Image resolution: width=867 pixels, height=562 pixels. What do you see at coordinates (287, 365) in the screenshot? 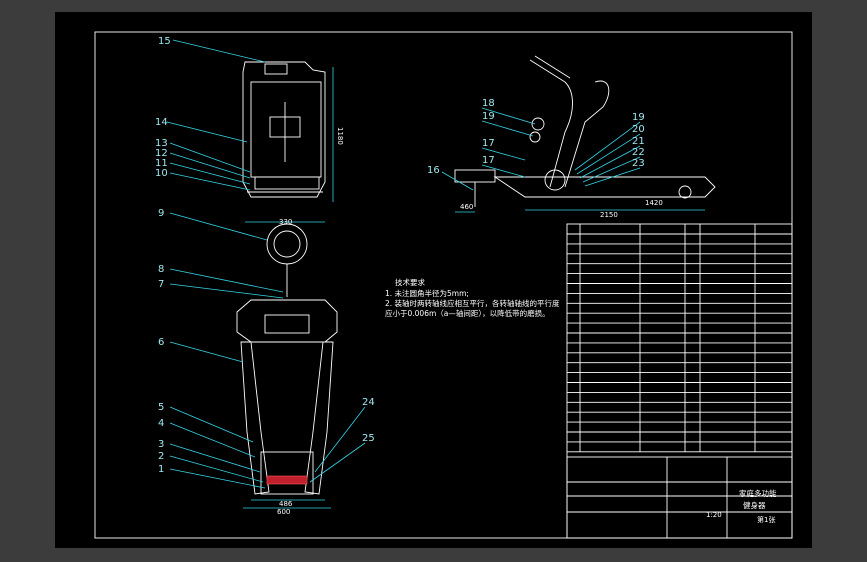
I see `top-view` at bounding box center [287, 365].